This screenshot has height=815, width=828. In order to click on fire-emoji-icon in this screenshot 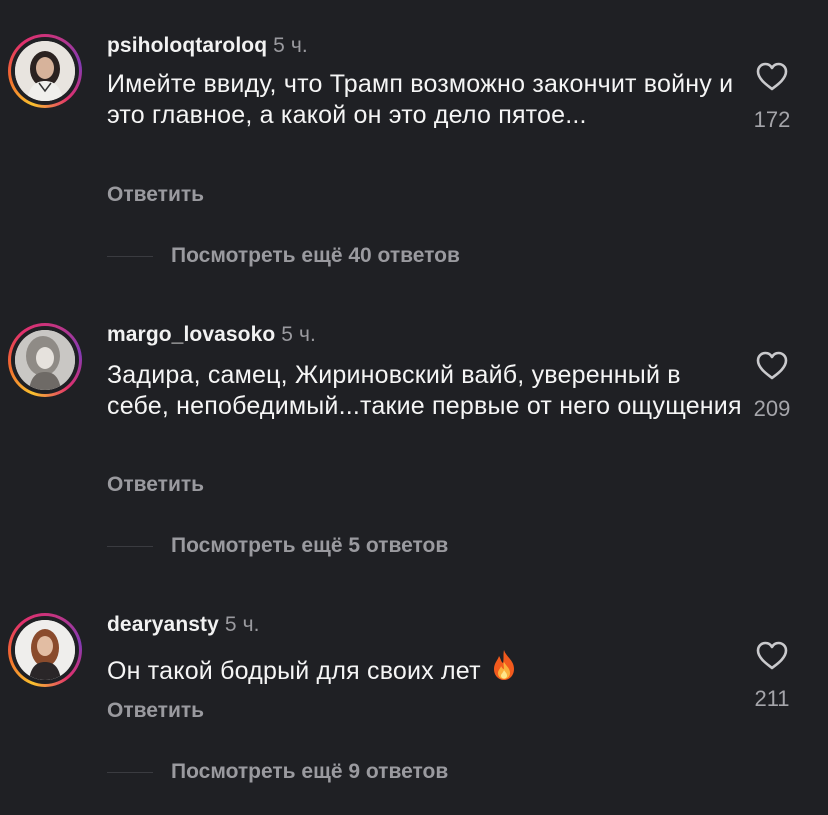, I will do `click(503, 665)`.